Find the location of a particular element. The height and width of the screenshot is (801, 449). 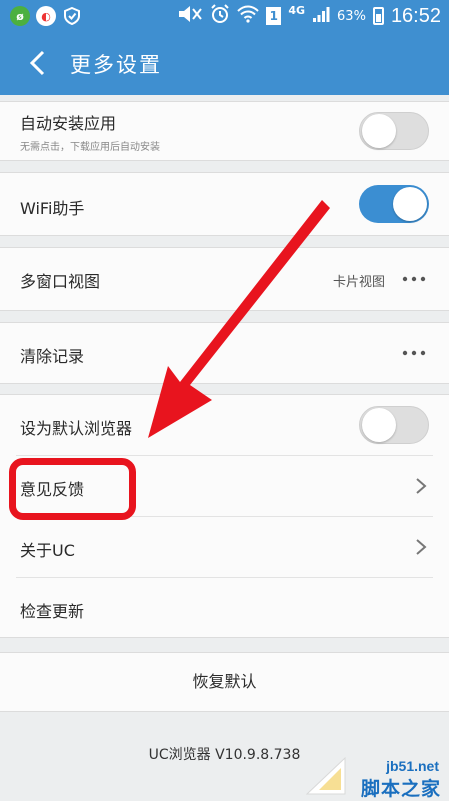

clock: 16:52 is located at coordinates (415, 15).